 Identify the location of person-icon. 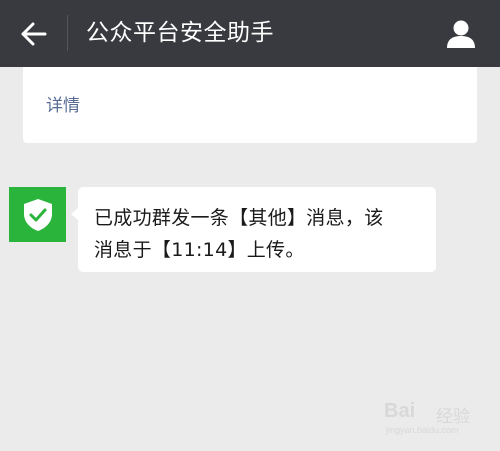
(461, 34).